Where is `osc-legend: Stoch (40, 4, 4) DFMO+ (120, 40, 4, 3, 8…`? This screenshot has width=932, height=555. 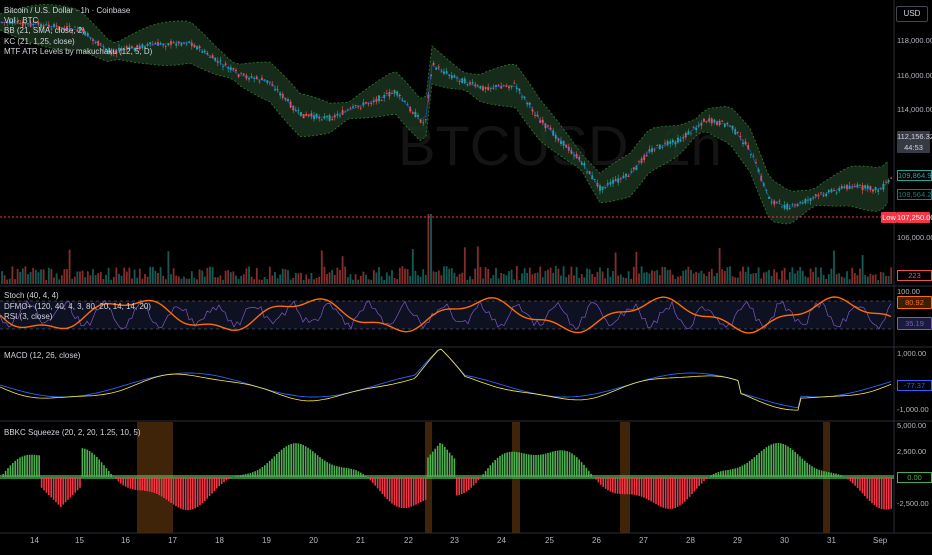 osc-legend: Stoch (40, 4, 4) DFMO+ (120, 40, 4, 3, 8… is located at coordinates (77, 307).